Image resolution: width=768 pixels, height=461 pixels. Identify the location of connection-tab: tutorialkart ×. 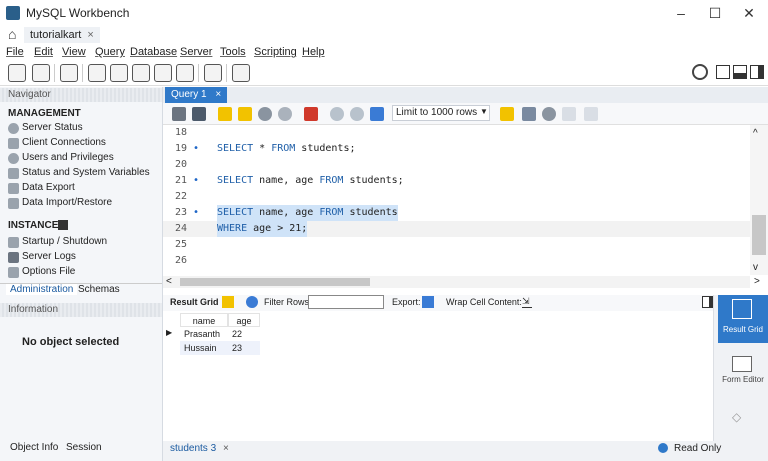
(62, 35).